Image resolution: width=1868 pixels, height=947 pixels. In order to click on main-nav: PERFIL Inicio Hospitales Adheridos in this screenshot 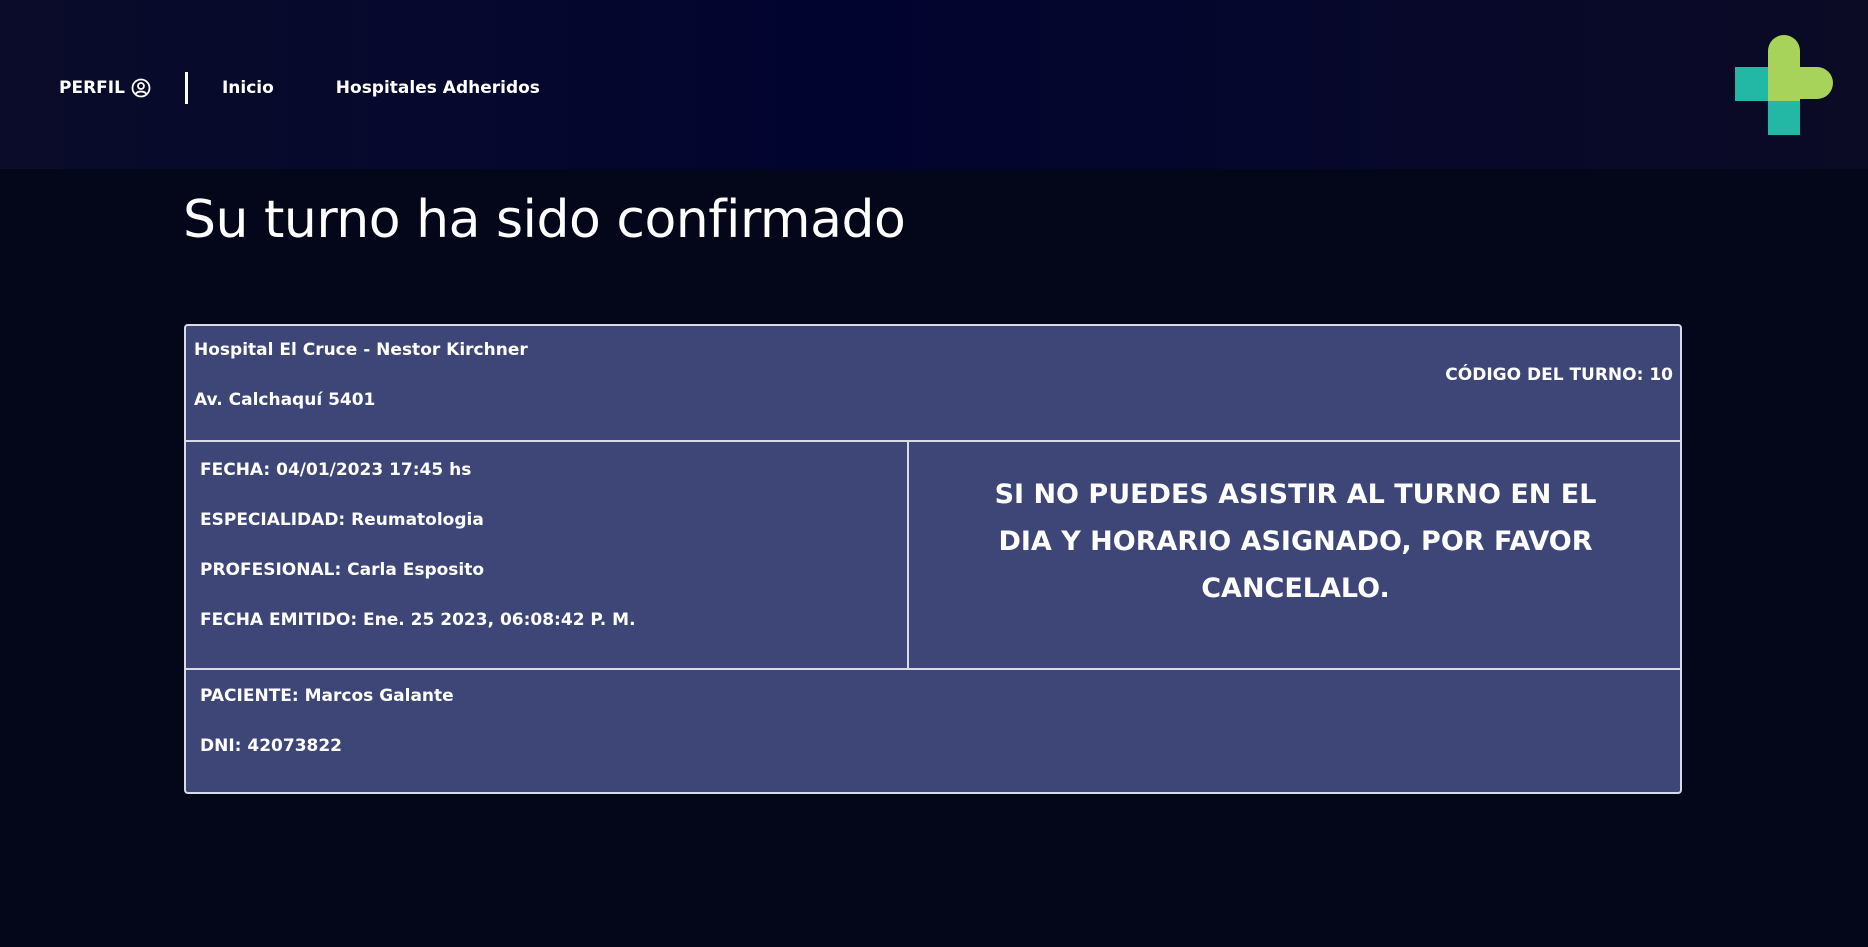, I will do `click(330, 88)`.